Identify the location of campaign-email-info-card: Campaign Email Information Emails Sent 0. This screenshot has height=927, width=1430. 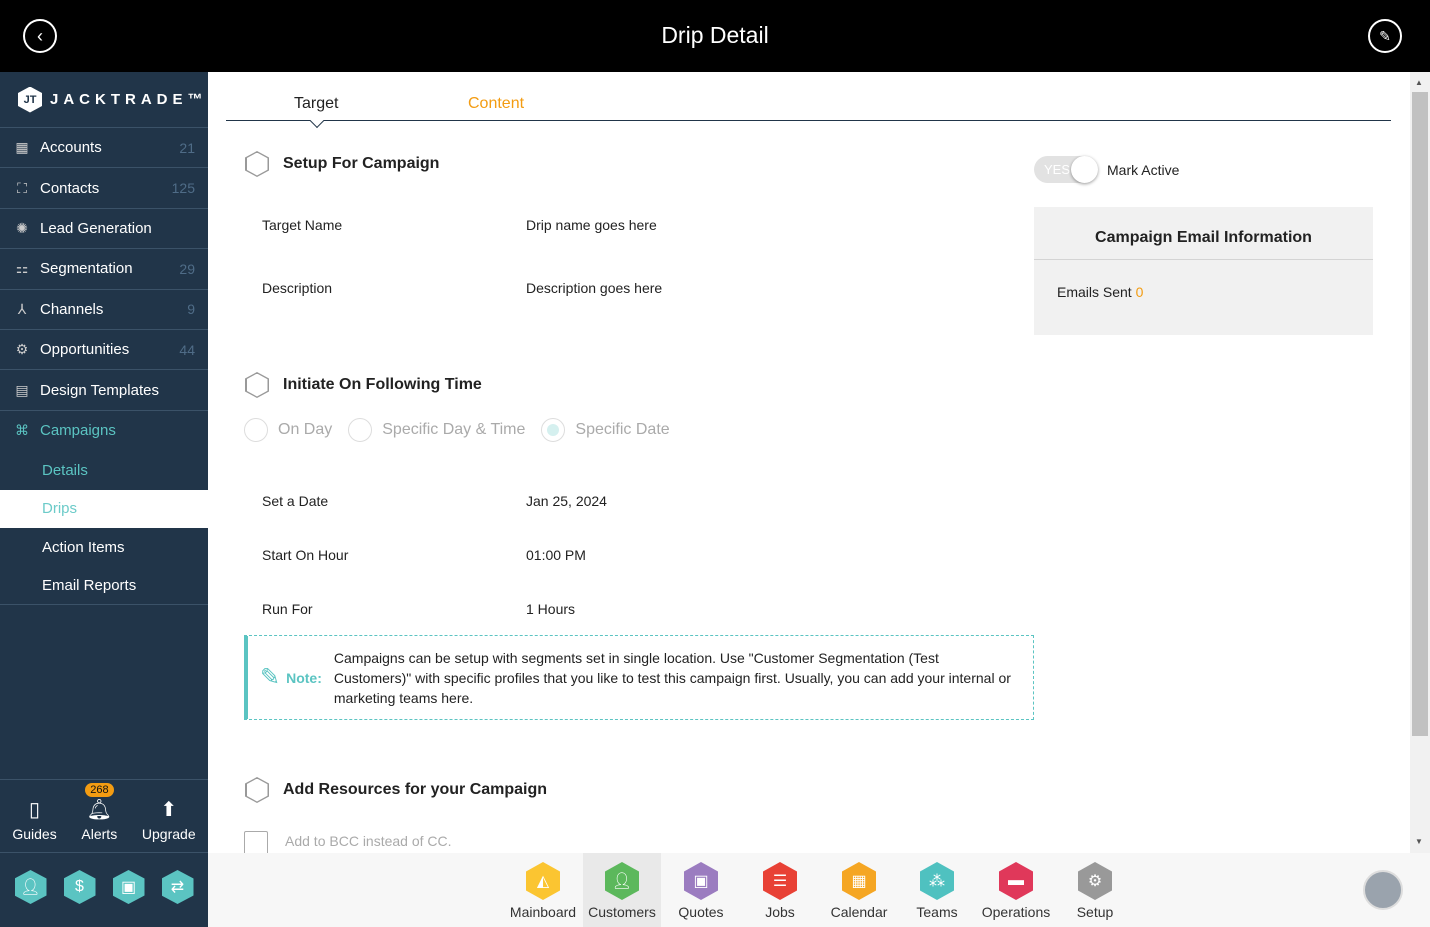
(1203, 271).